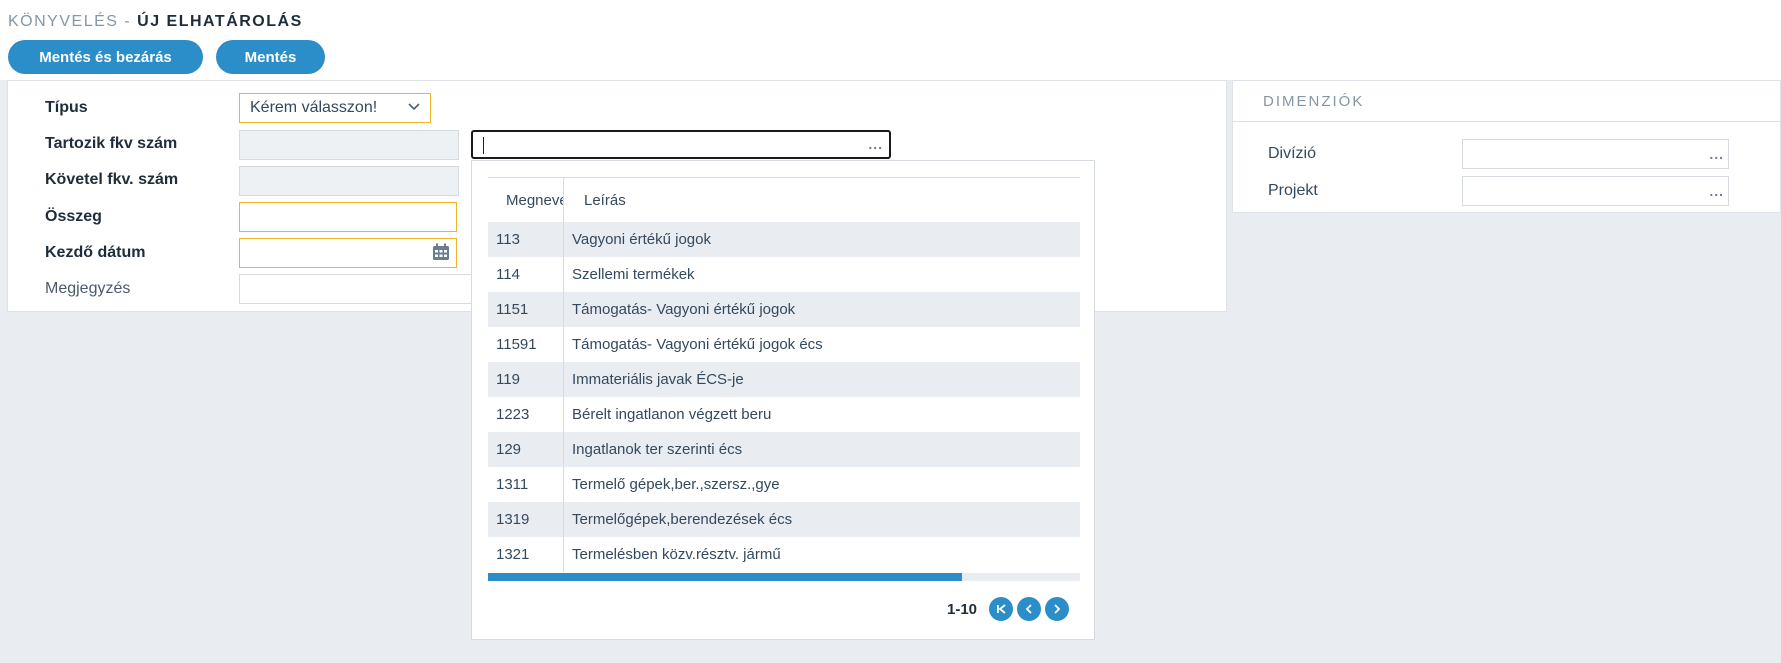  What do you see at coordinates (516, 344) in the screenshot?
I see `account-code: 11591` at bounding box center [516, 344].